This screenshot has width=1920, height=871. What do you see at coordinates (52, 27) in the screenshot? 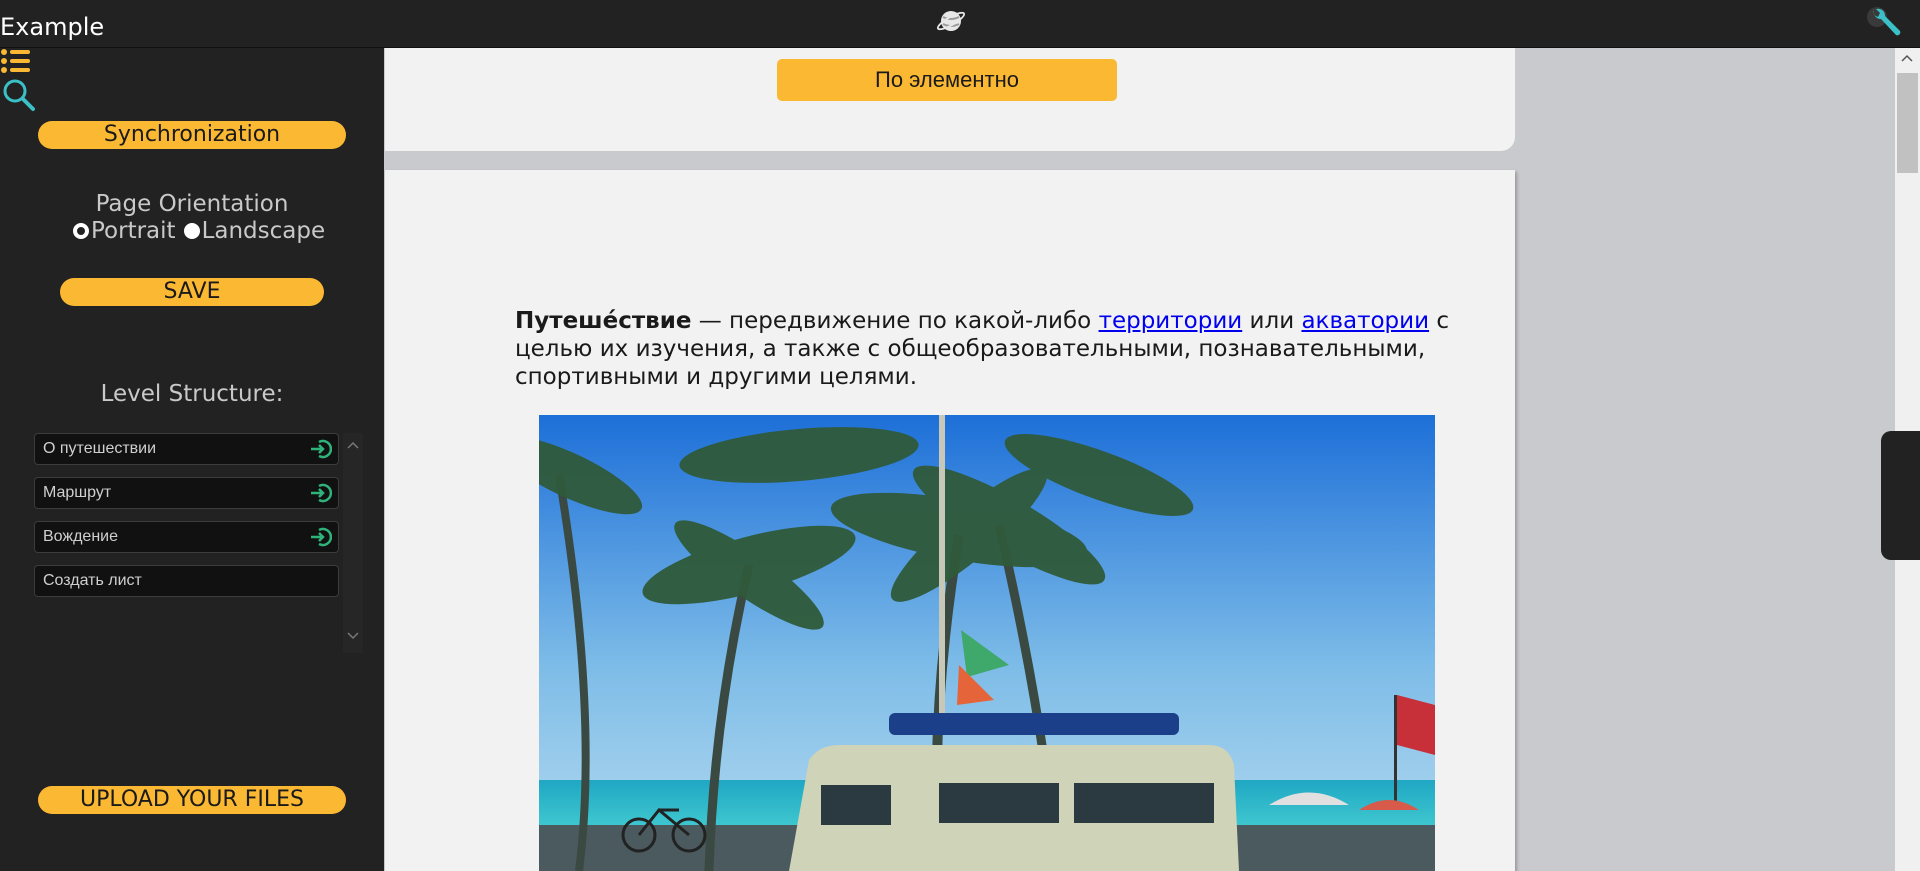
I see `app-title: Example` at bounding box center [52, 27].